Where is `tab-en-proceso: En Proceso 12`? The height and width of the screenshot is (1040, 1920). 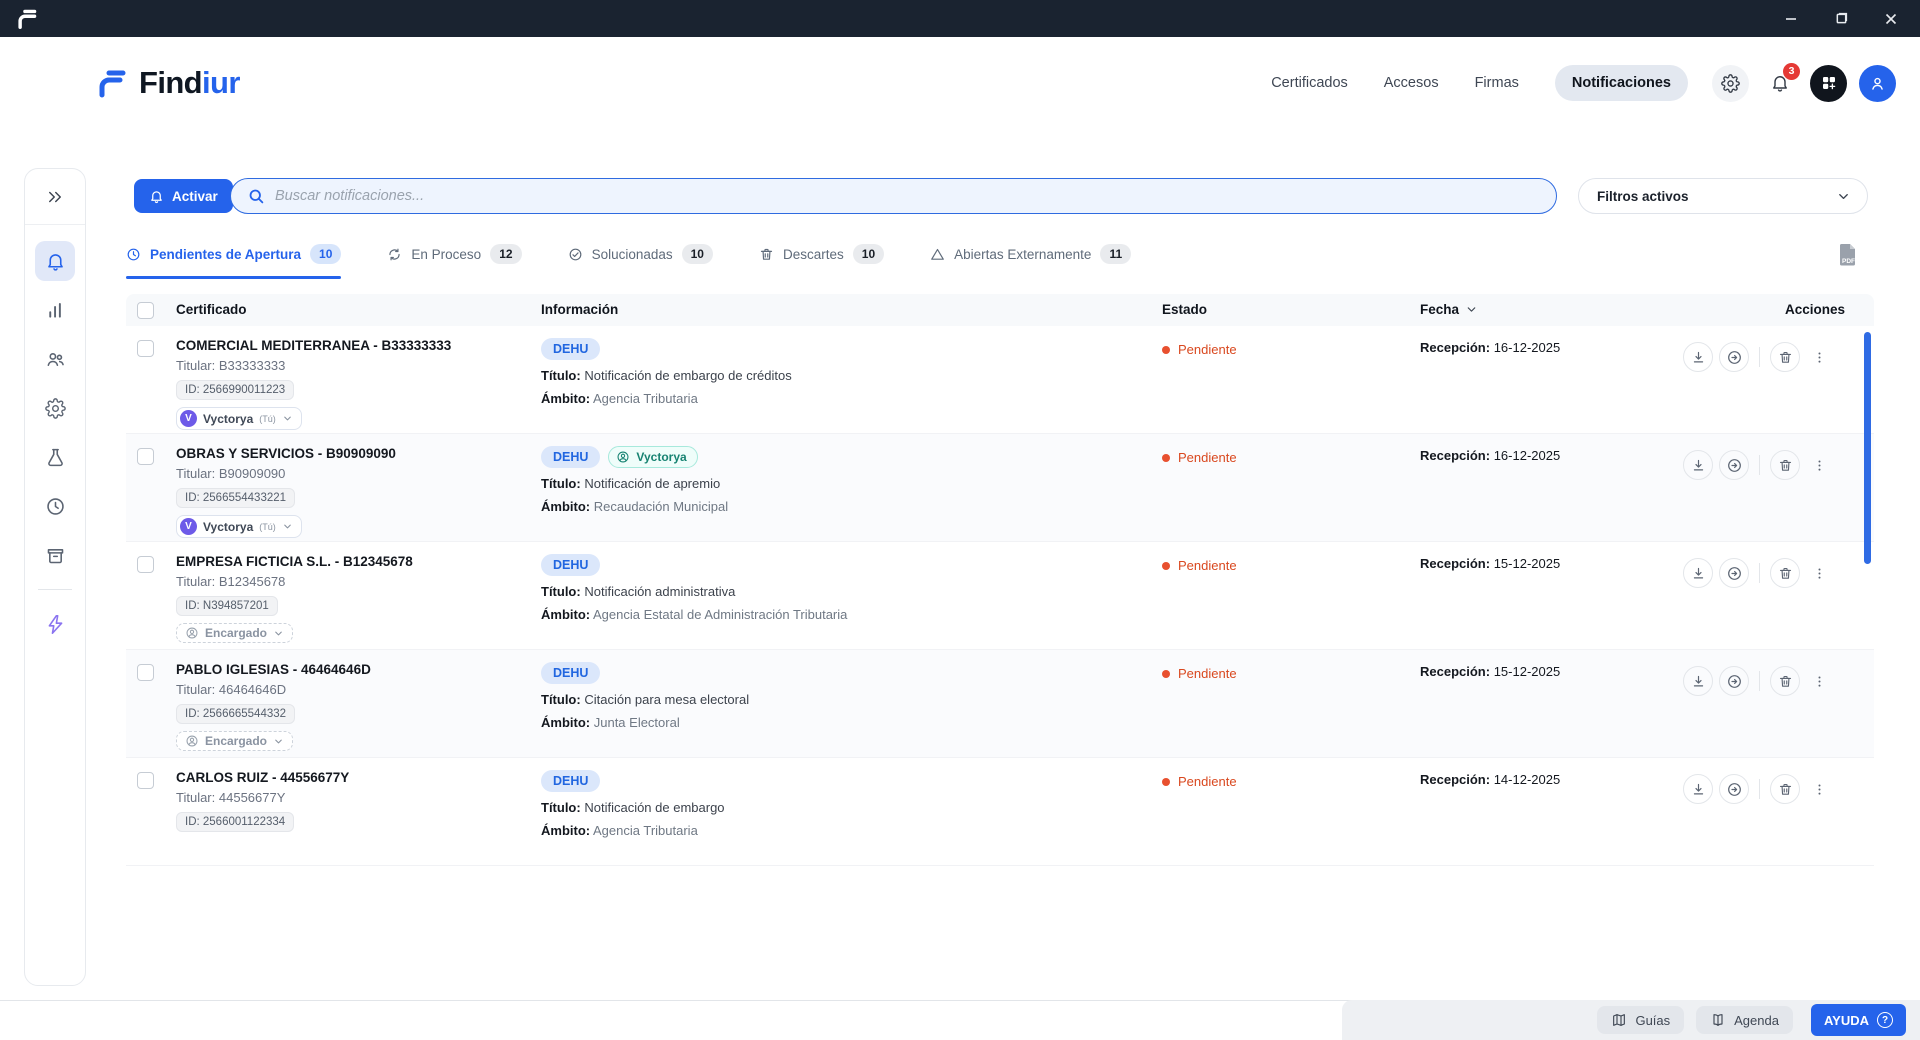 tab-en-proceso: En Proceso 12 is located at coordinates (454, 260).